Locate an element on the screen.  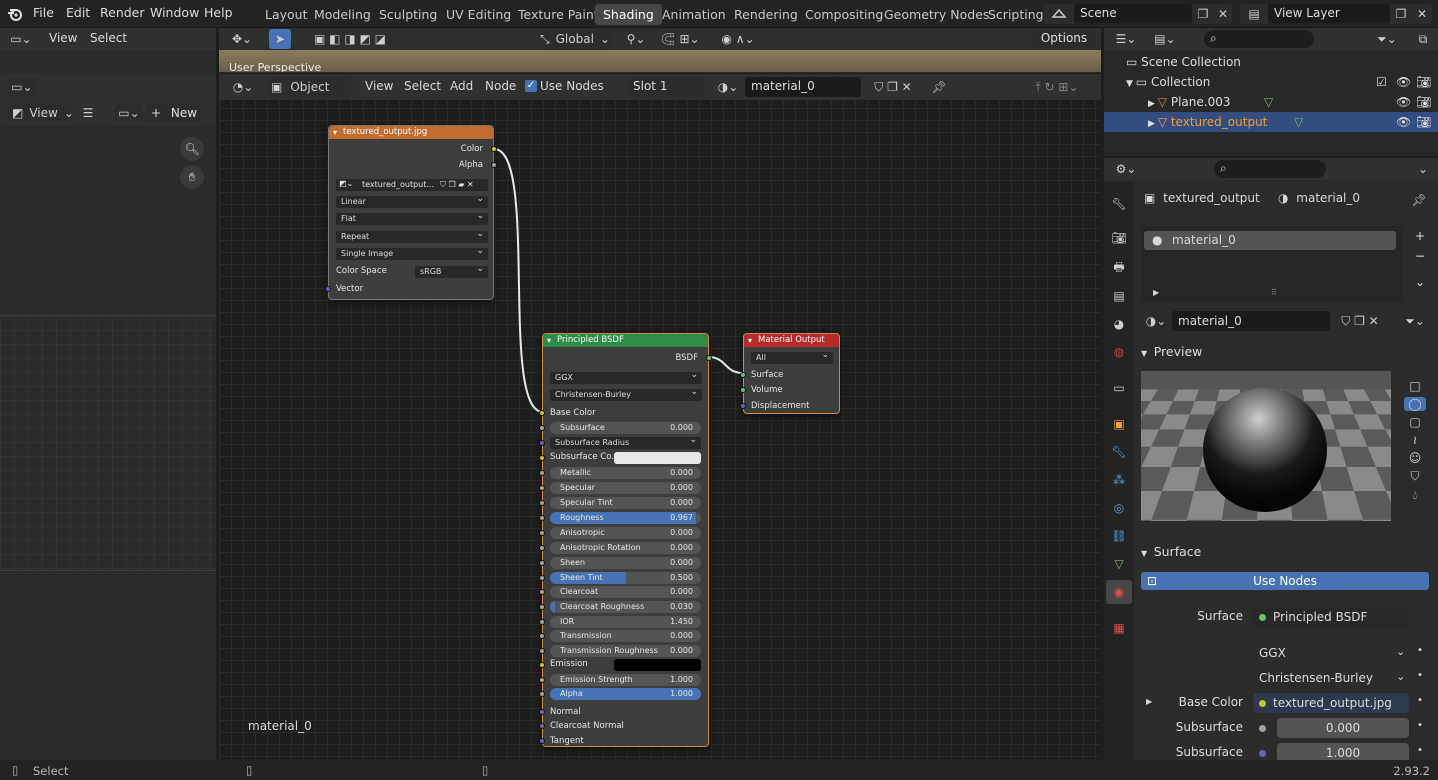
texture-tab-icon: ▦ is located at coordinates (1119, 628).